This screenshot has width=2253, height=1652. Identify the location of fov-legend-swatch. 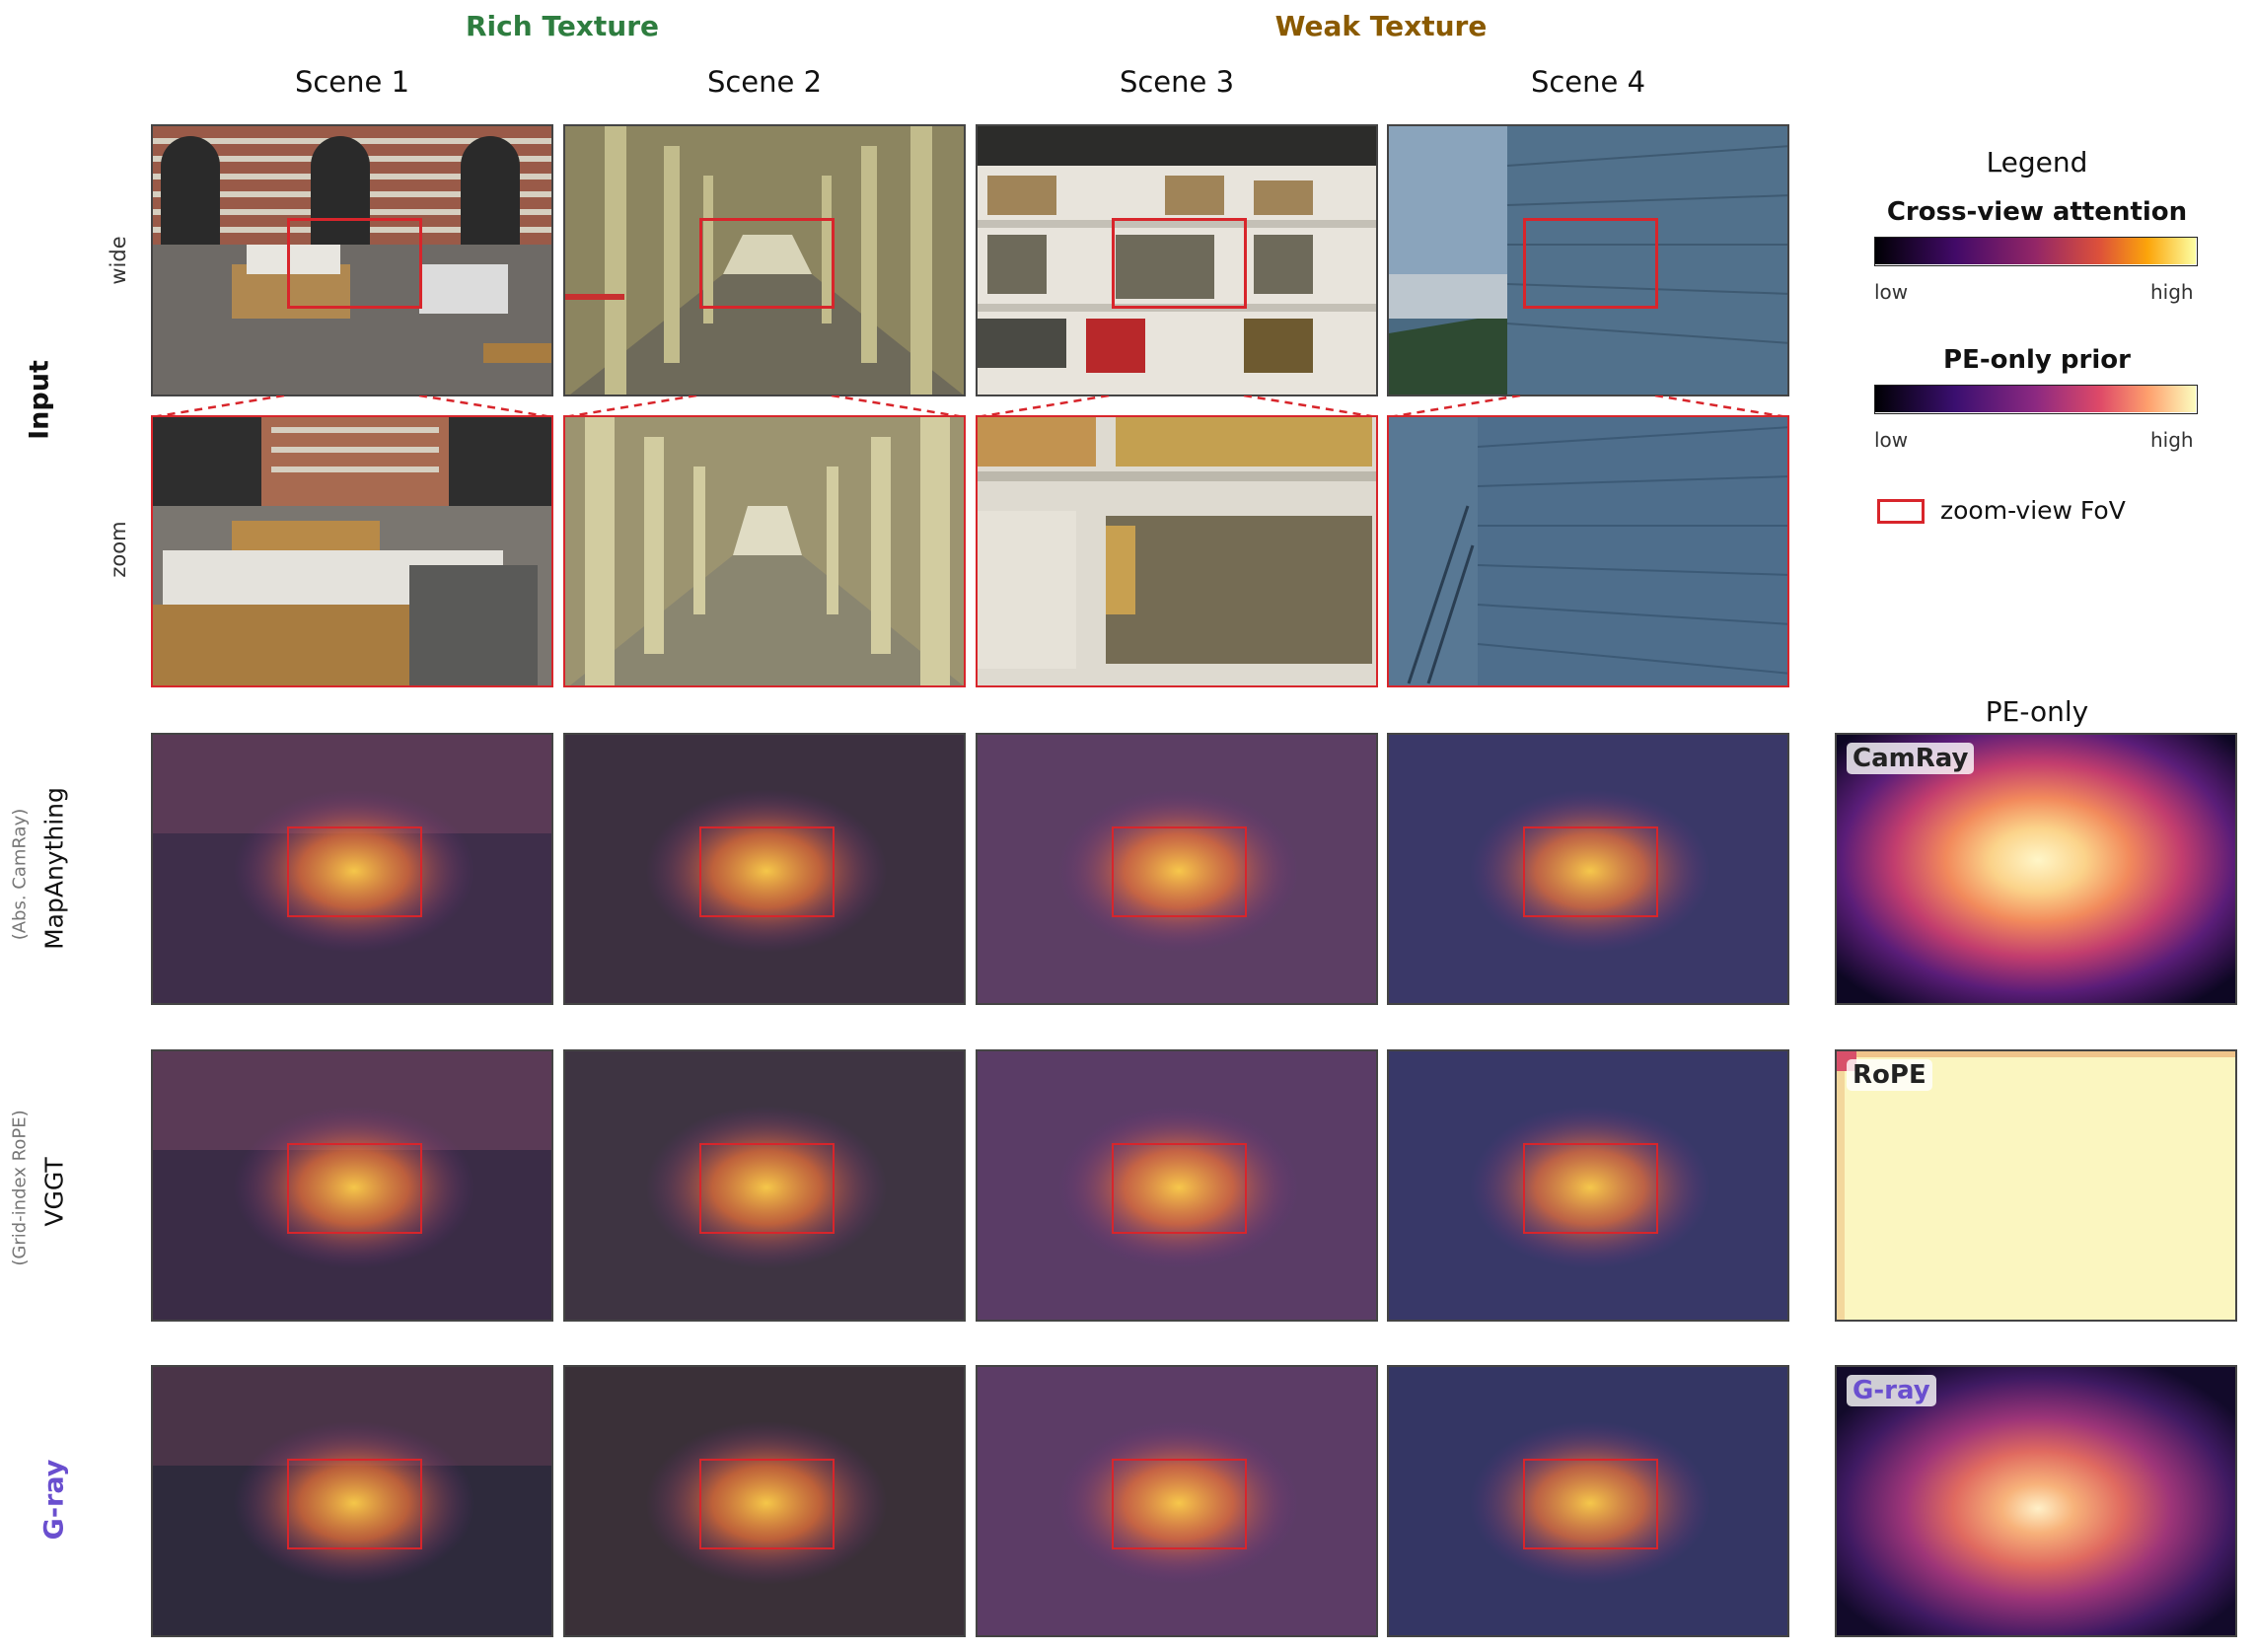
(1901, 511).